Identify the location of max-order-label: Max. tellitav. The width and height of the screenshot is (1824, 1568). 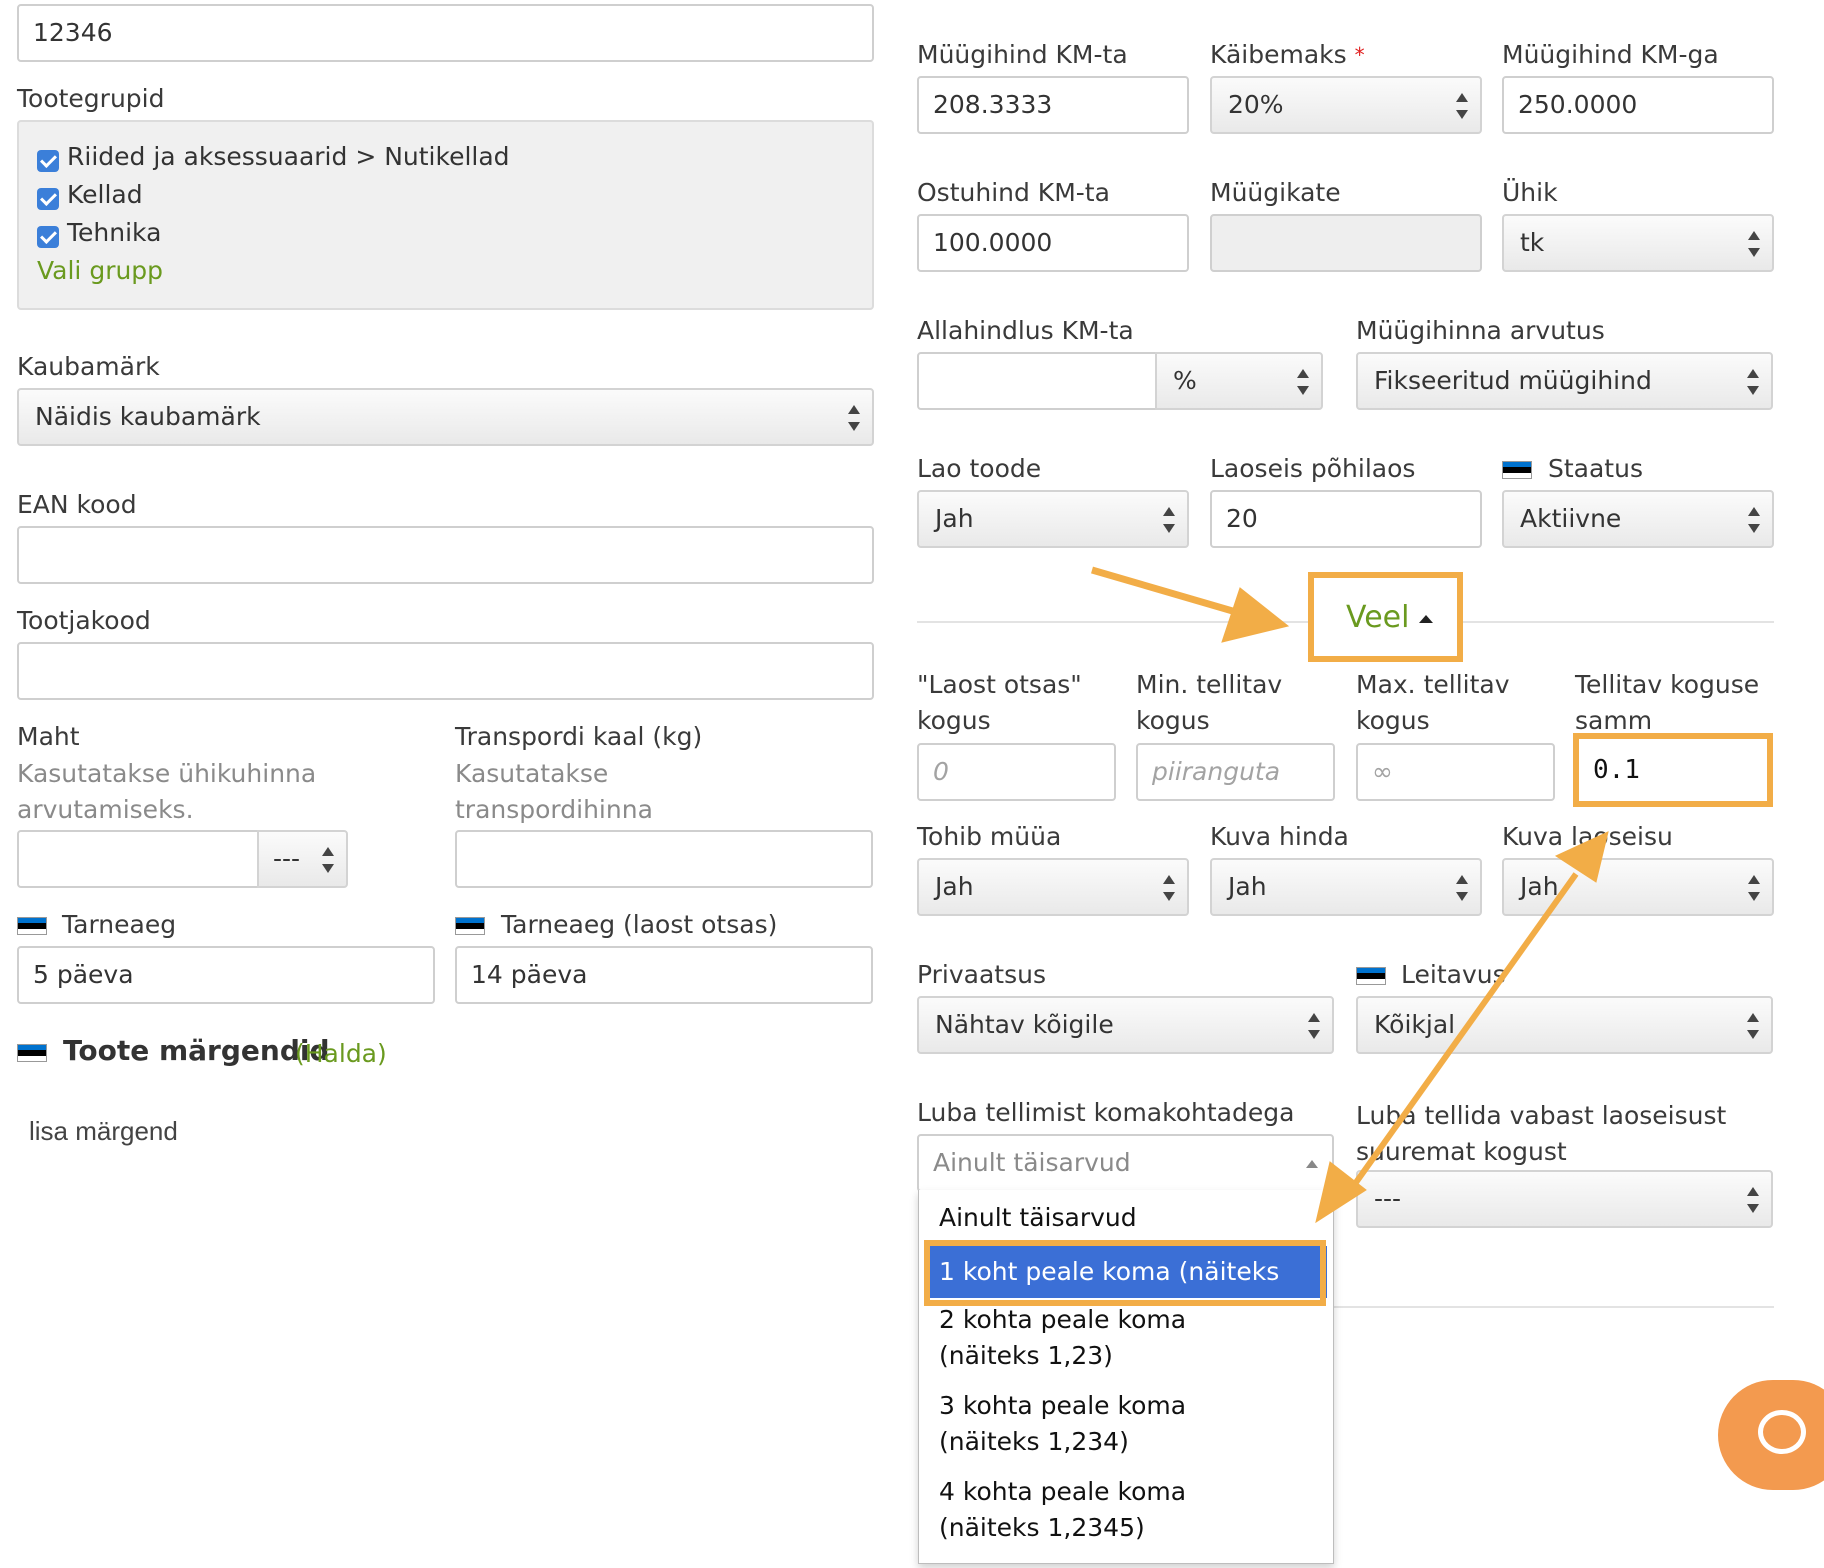
(1433, 684).